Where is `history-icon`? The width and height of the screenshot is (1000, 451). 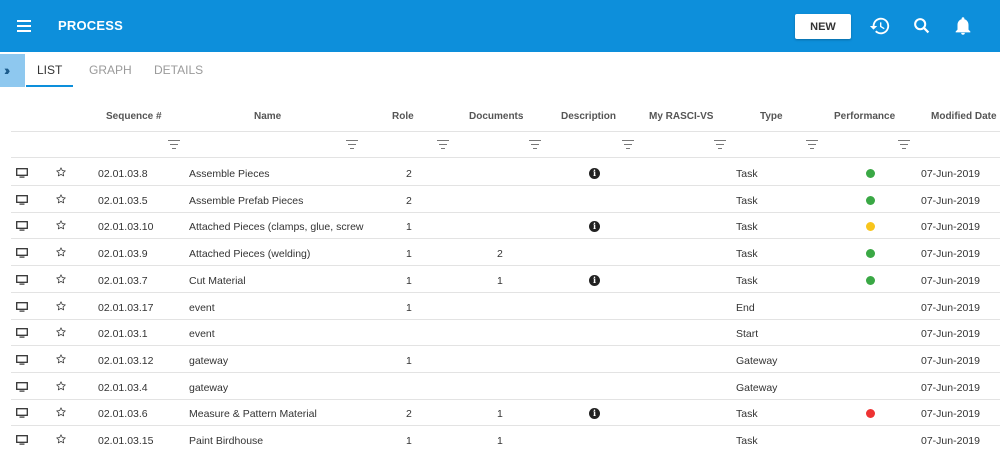 history-icon is located at coordinates (880, 26).